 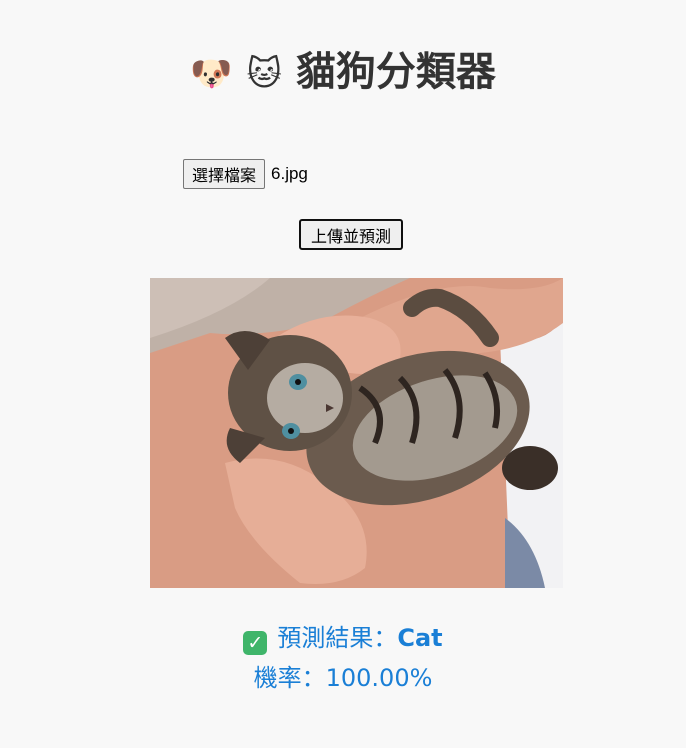 I want to click on prediction-line: ✓ 預測結果：Cat, so click(x=343, y=638).